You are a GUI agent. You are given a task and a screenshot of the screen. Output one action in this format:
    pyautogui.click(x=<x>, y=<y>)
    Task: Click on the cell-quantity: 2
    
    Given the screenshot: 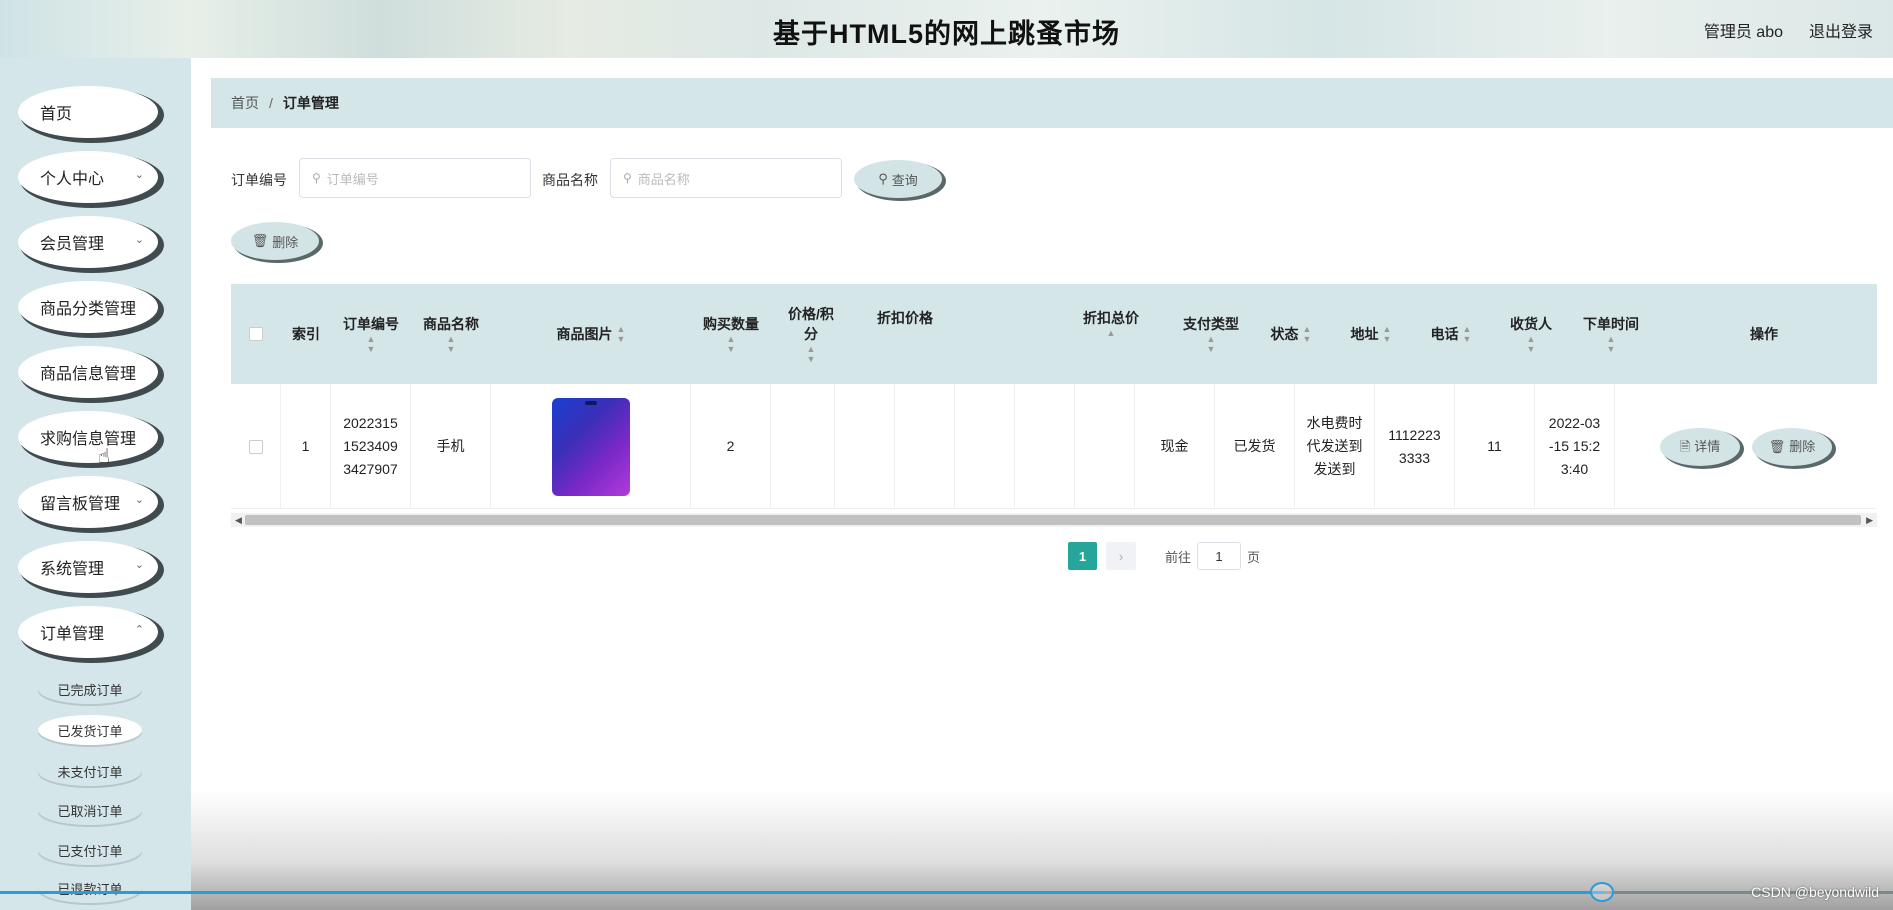 What is the action you would take?
    pyautogui.click(x=731, y=446)
    